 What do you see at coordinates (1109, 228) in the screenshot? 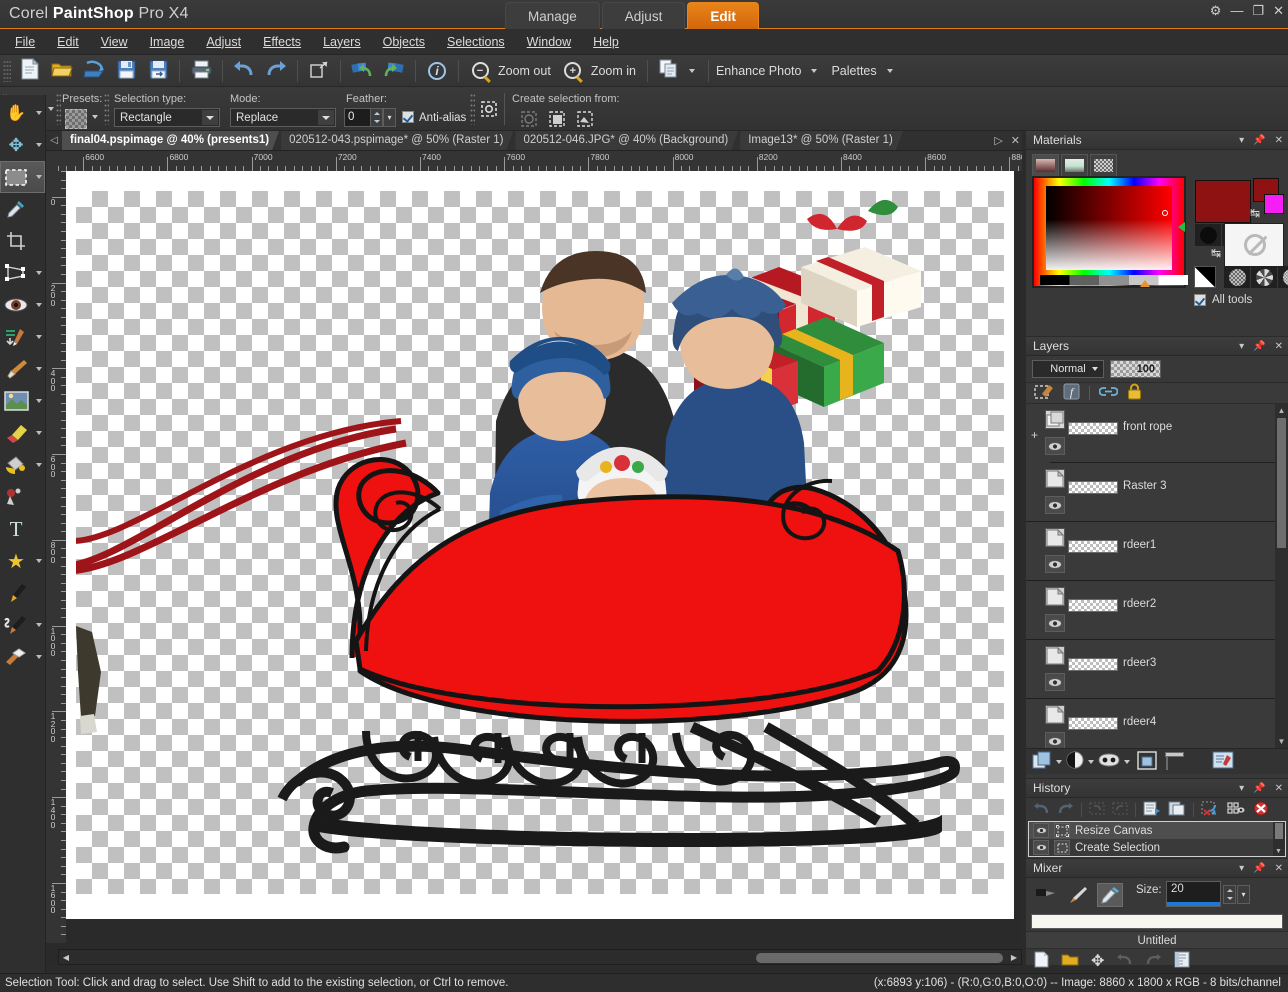
I see `saturation-value-box` at bounding box center [1109, 228].